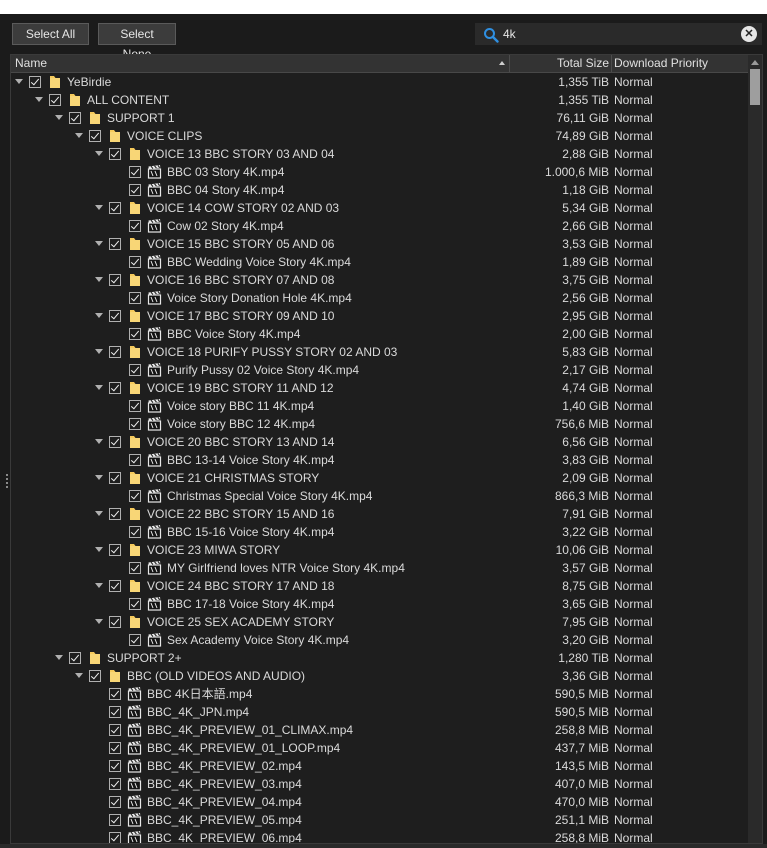 This screenshot has width=767, height=848. Describe the element at coordinates (379, 478) in the screenshot. I see `folder-row: VOICE 21 CHRISTMAS STORY 2,09 GiB Normal` at that location.